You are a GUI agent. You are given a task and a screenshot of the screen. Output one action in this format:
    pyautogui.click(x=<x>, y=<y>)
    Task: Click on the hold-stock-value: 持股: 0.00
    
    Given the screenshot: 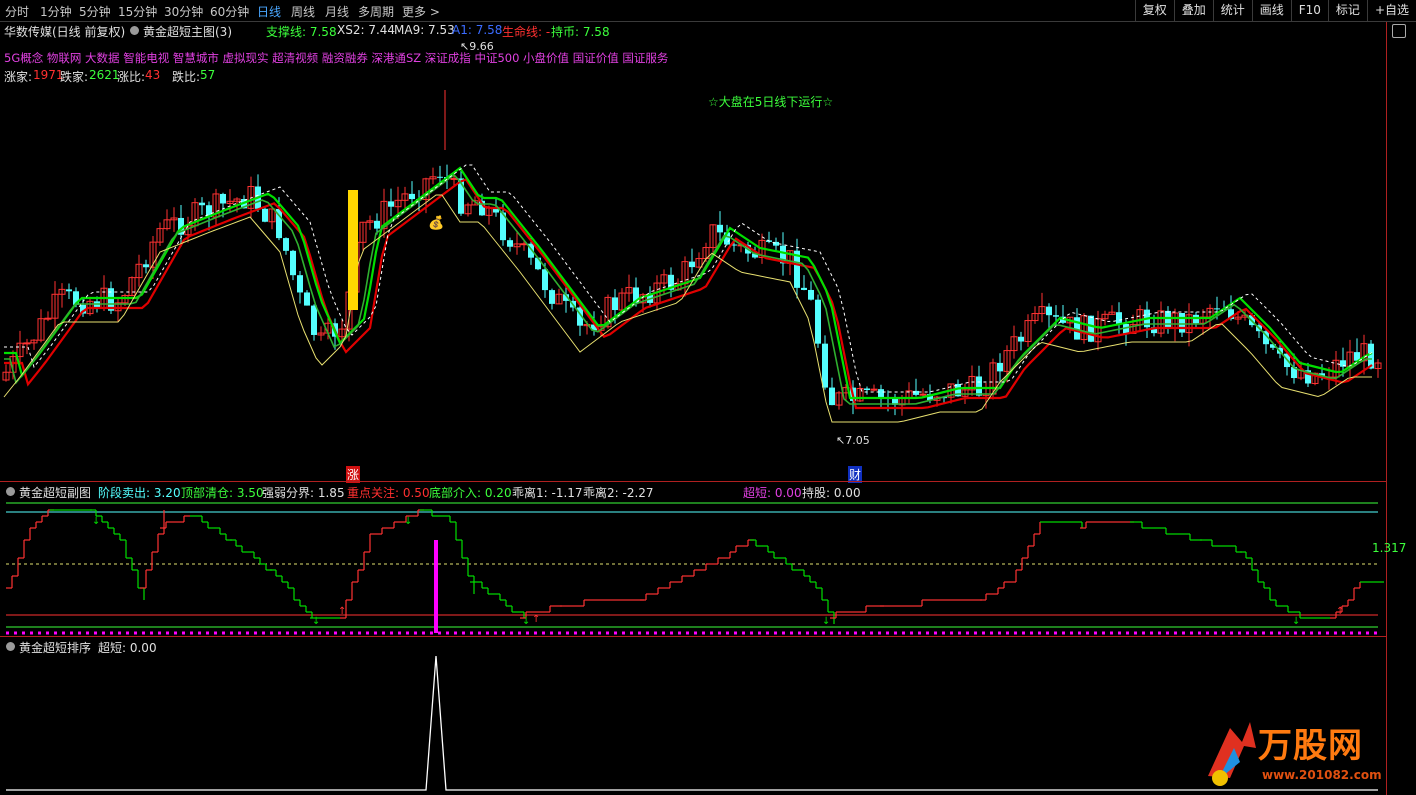 What is the action you would take?
    pyautogui.click(x=831, y=493)
    